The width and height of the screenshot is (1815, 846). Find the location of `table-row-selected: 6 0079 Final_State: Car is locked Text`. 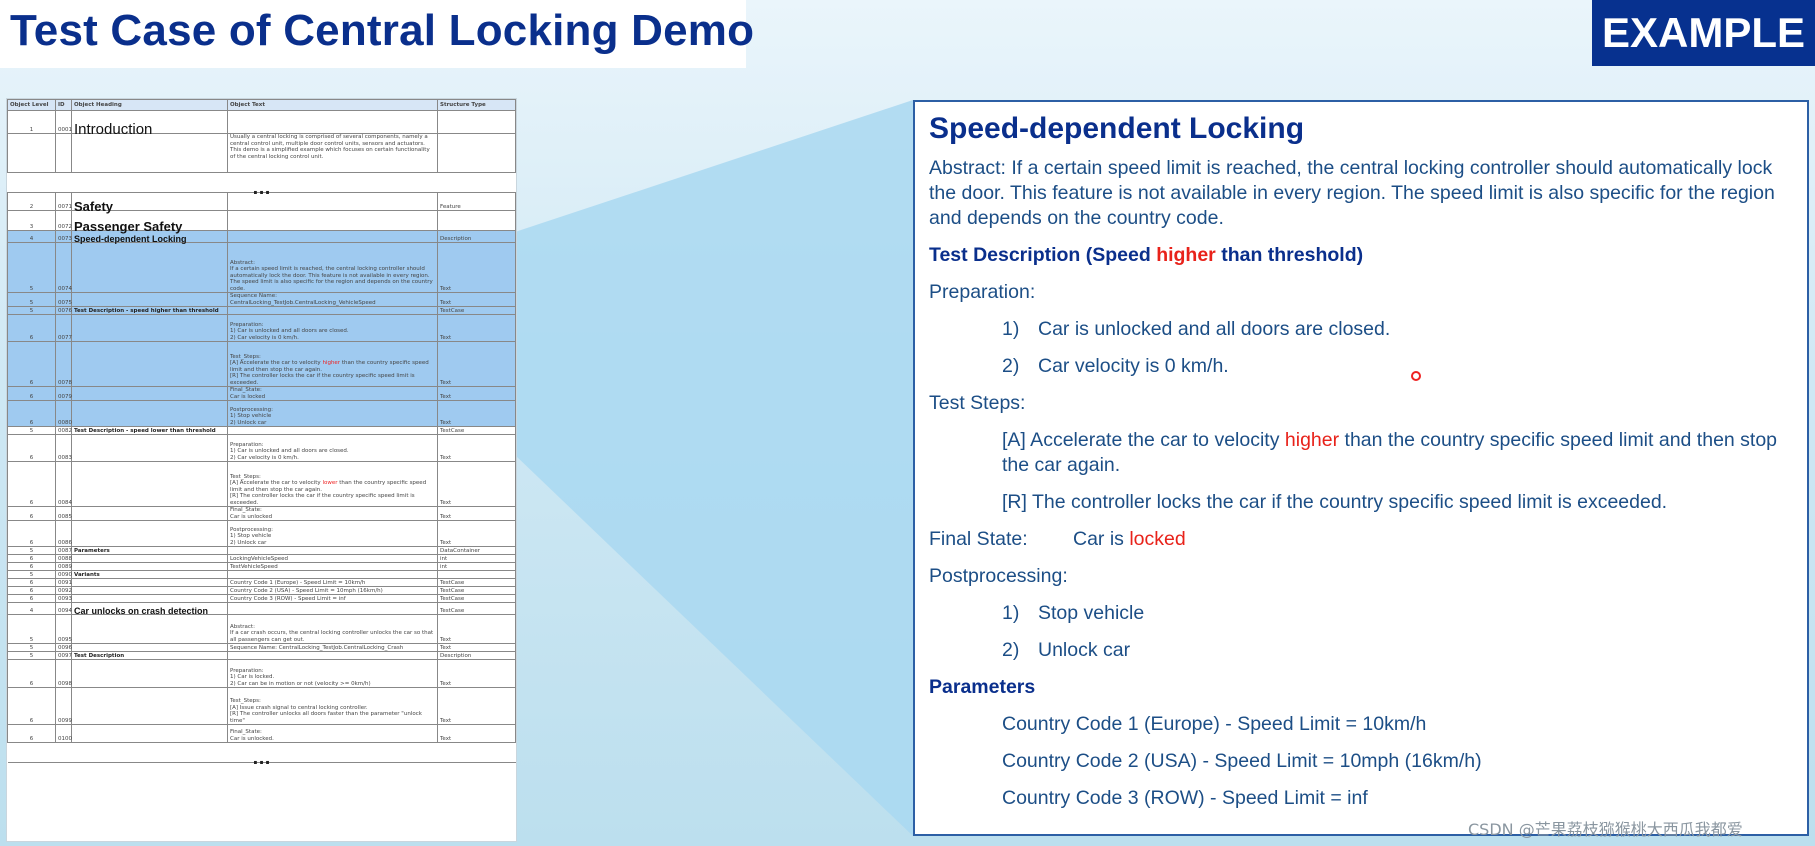

table-row-selected: 6 0079 Final_State: Car is locked Text is located at coordinates (261, 393).